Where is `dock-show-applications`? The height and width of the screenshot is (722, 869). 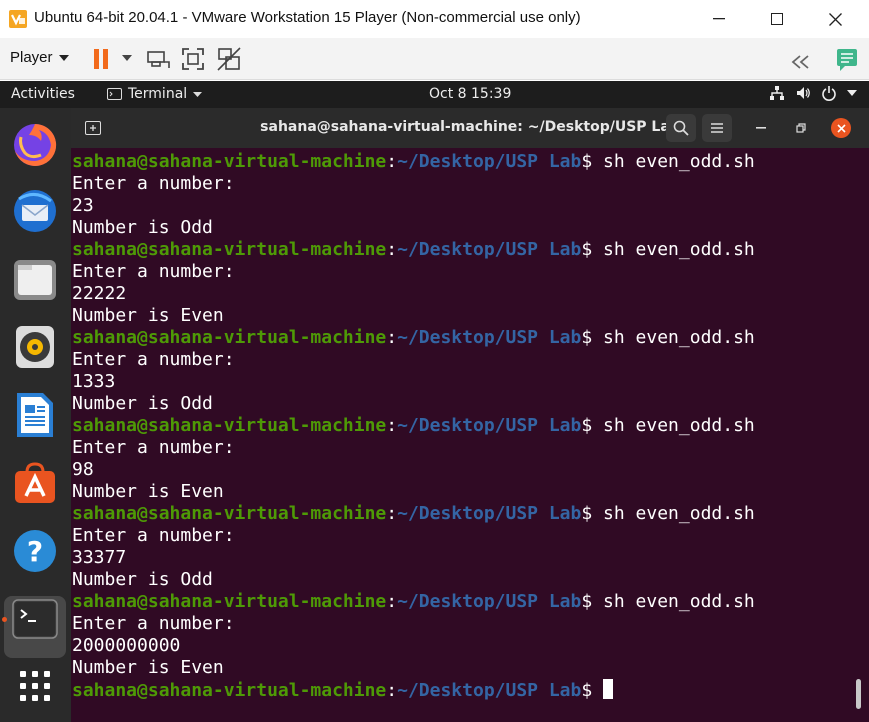
dock-show-applications is located at coordinates (35, 686).